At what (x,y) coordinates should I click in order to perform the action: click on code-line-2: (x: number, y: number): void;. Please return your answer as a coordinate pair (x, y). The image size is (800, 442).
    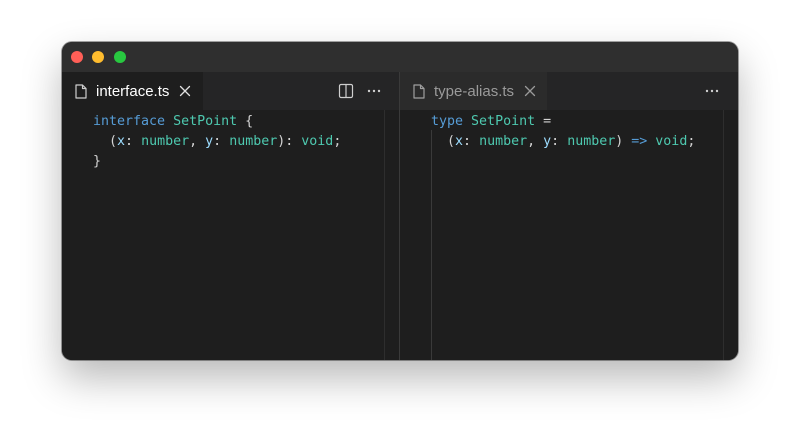
    Looking at the image, I should click on (225, 142).